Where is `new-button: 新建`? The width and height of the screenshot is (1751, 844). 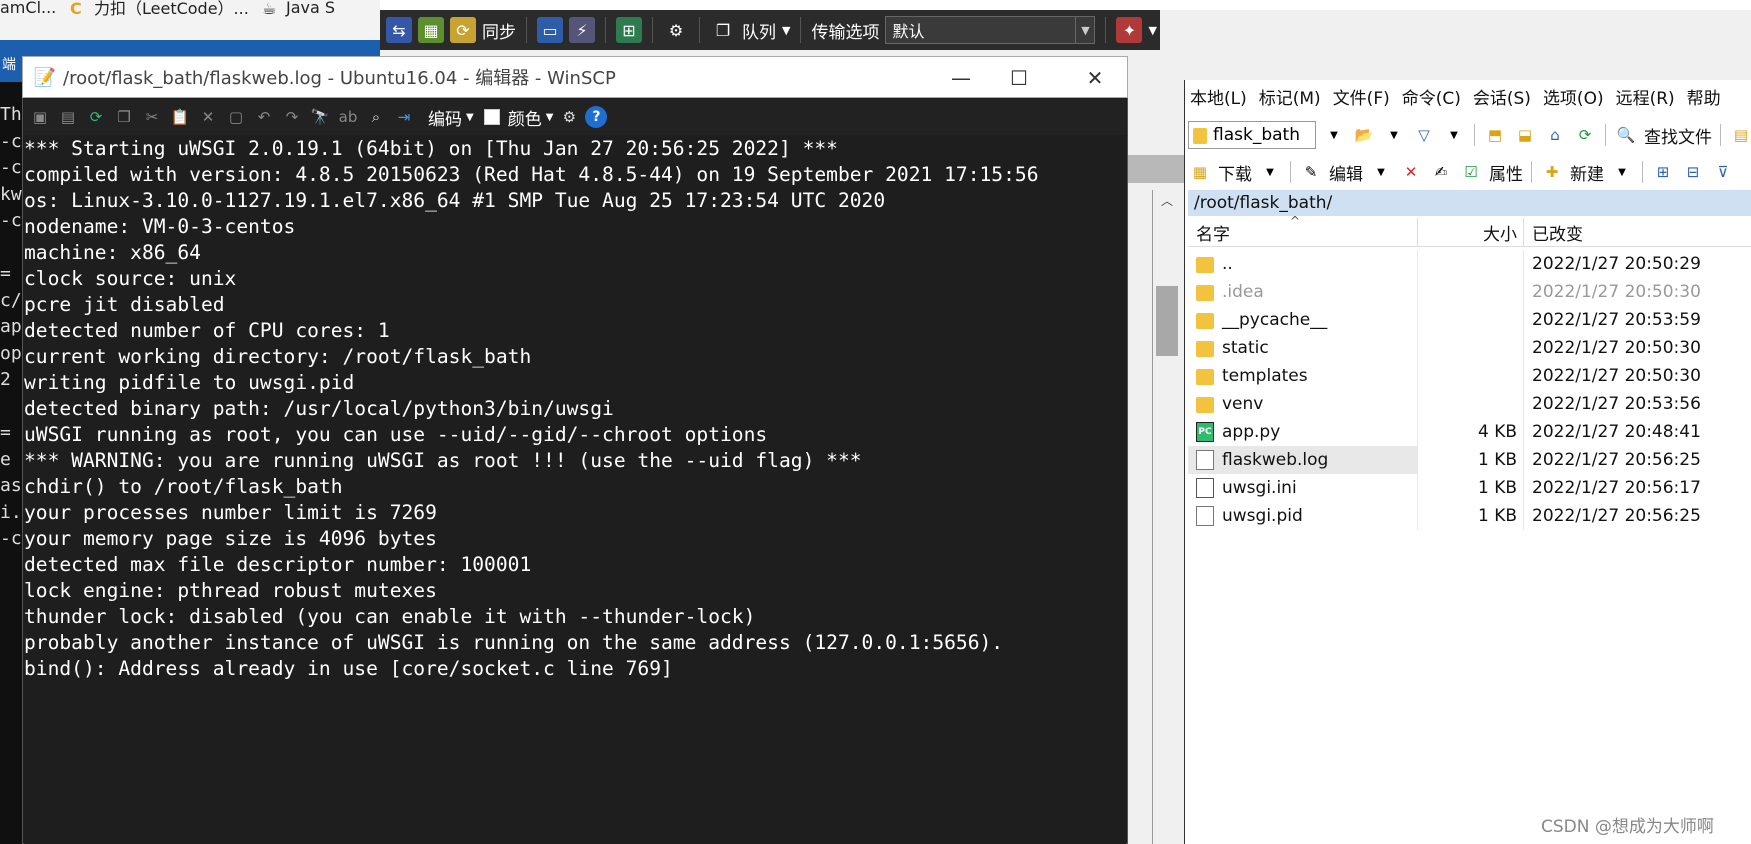
new-button: 新建 is located at coordinates (1587, 172).